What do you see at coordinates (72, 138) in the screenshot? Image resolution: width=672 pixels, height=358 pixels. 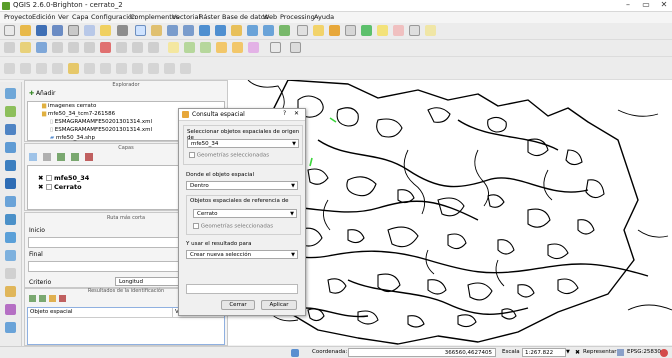 I see `browser-item: ▰ mfe50_34.shp` at bounding box center [72, 138].